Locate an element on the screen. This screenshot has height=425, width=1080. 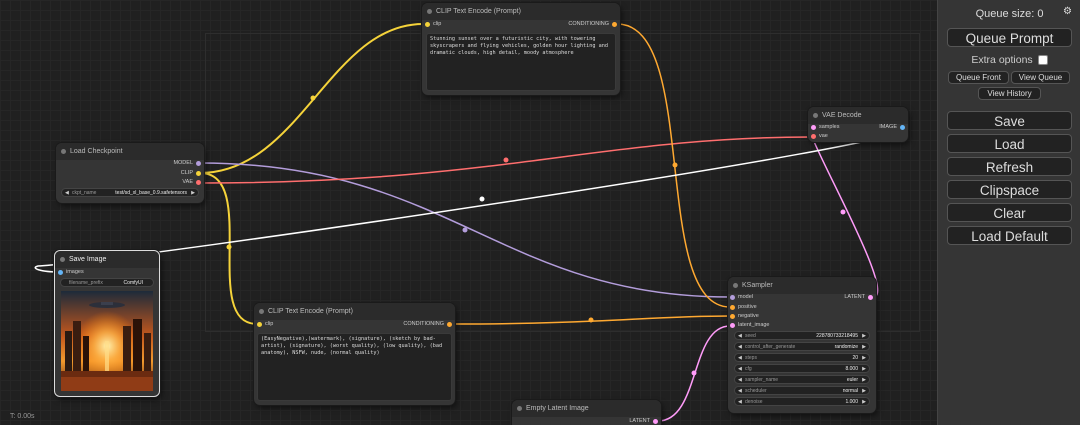
input-slot-positive: positive is located at coordinates (743, 307).